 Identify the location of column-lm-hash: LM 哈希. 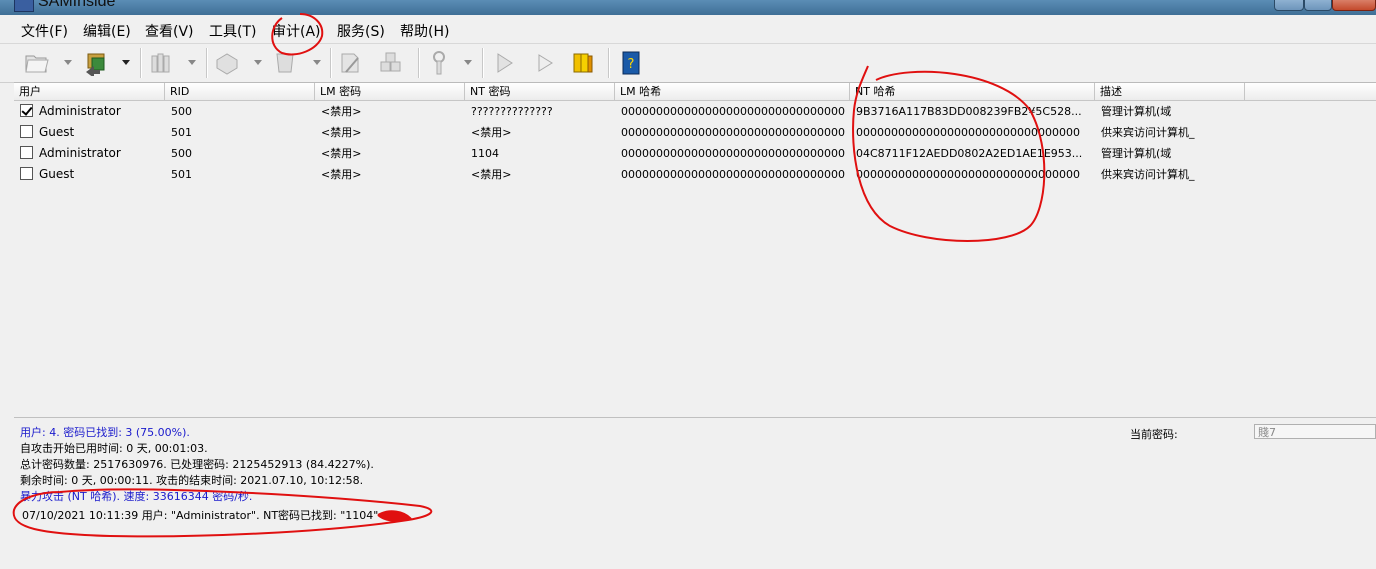
(732, 91).